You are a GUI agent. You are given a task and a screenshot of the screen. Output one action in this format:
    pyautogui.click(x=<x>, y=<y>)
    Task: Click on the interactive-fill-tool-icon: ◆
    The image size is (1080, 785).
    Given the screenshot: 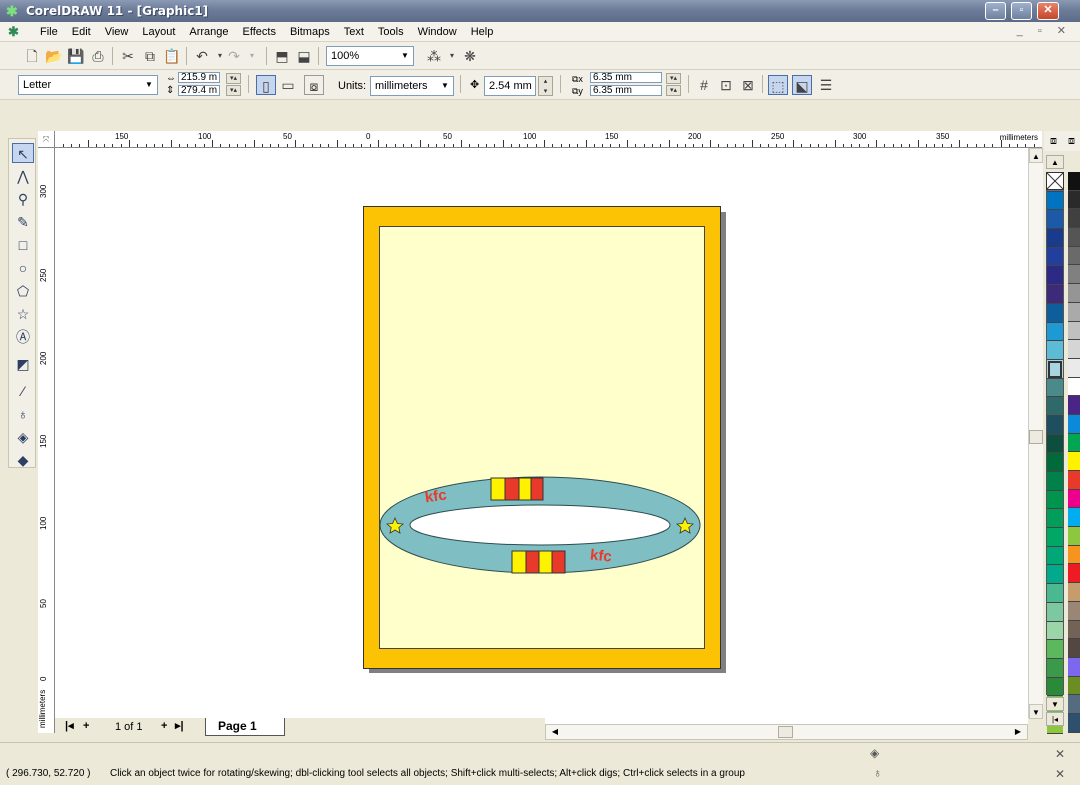 What is the action you would take?
    pyautogui.click(x=23, y=460)
    